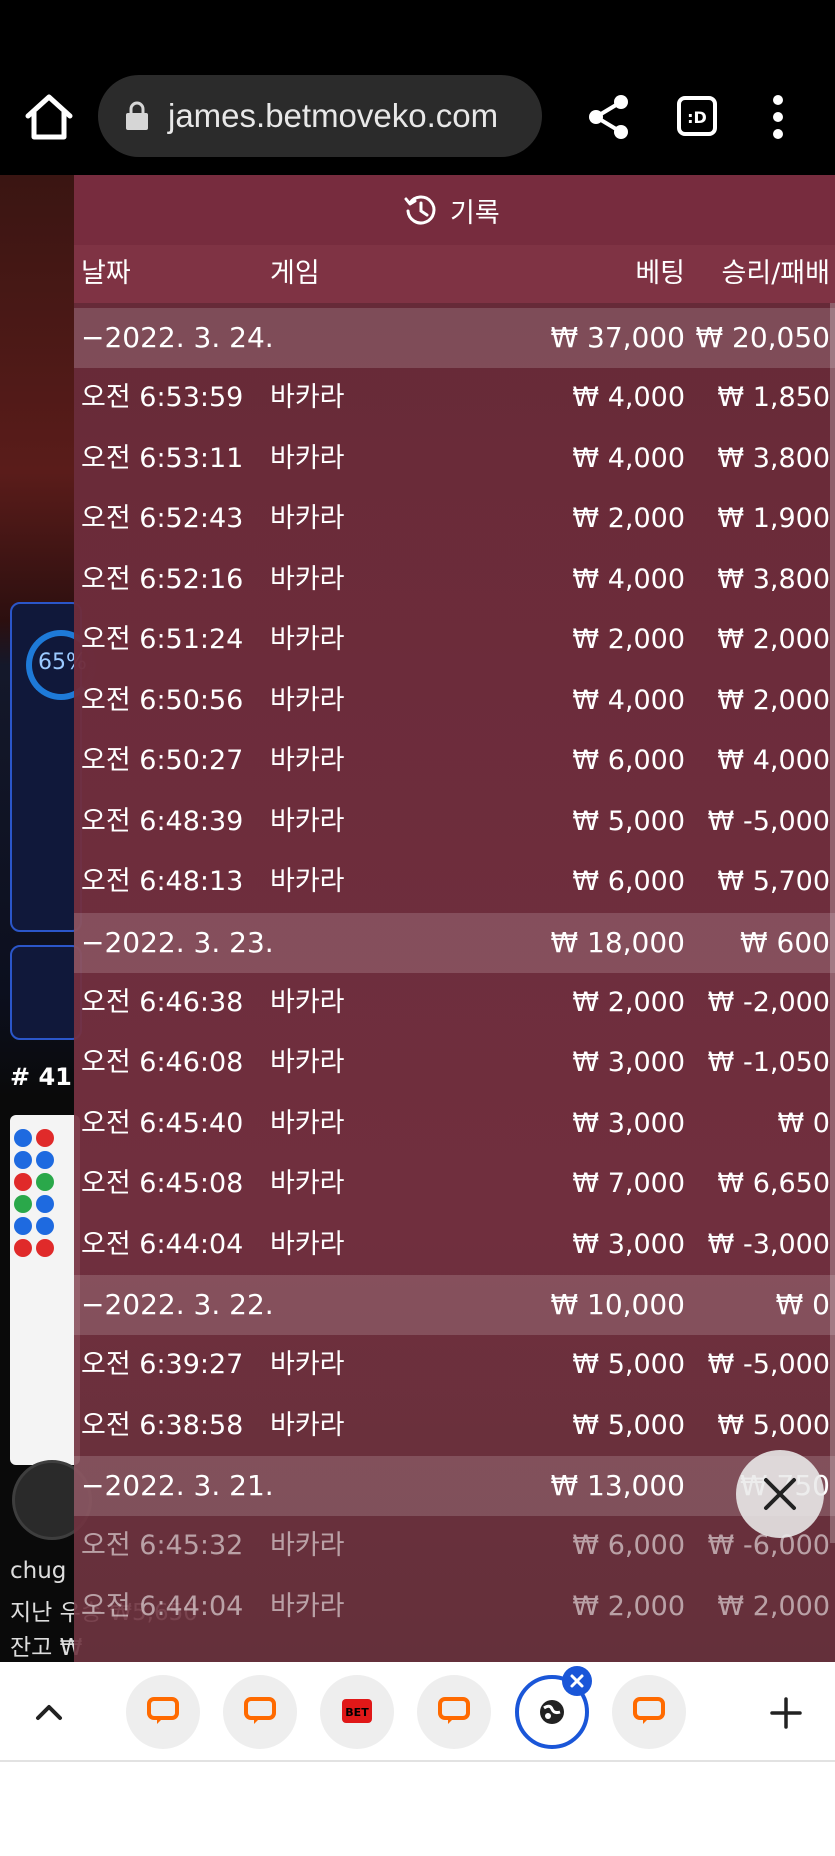  Describe the element at coordinates (49, 117) in the screenshot. I see `home-icon` at that location.